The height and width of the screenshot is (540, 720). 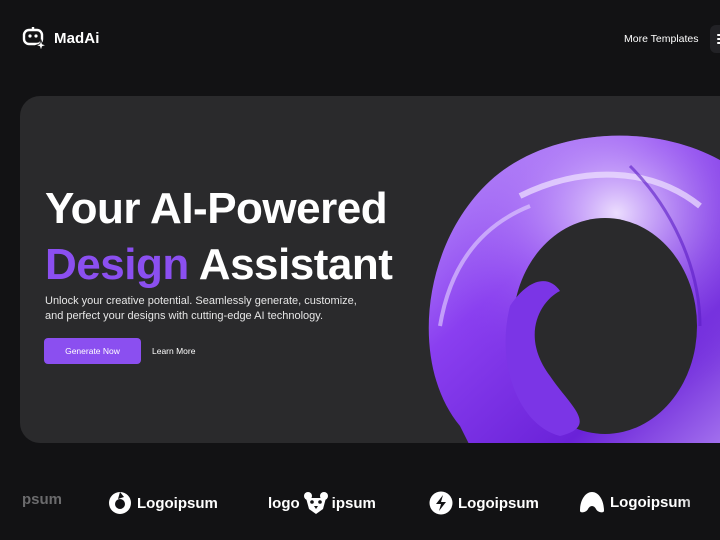 I want to click on partner-logo: logo ipsum, so click(x=322, y=503).